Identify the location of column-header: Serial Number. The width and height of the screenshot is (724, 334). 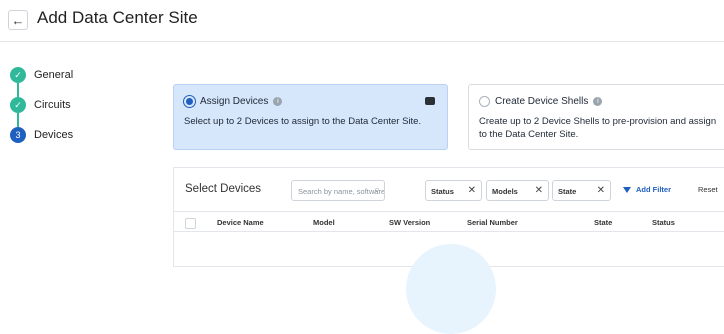
(492, 222).